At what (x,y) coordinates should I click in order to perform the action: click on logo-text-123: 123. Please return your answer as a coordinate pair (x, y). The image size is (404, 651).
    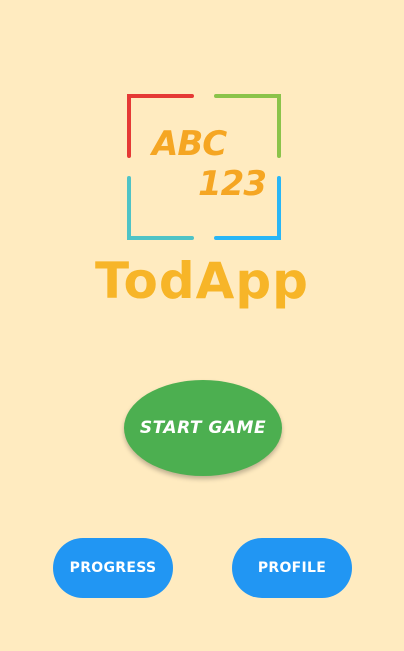
    Looking at the image, I should click on (232, 184).